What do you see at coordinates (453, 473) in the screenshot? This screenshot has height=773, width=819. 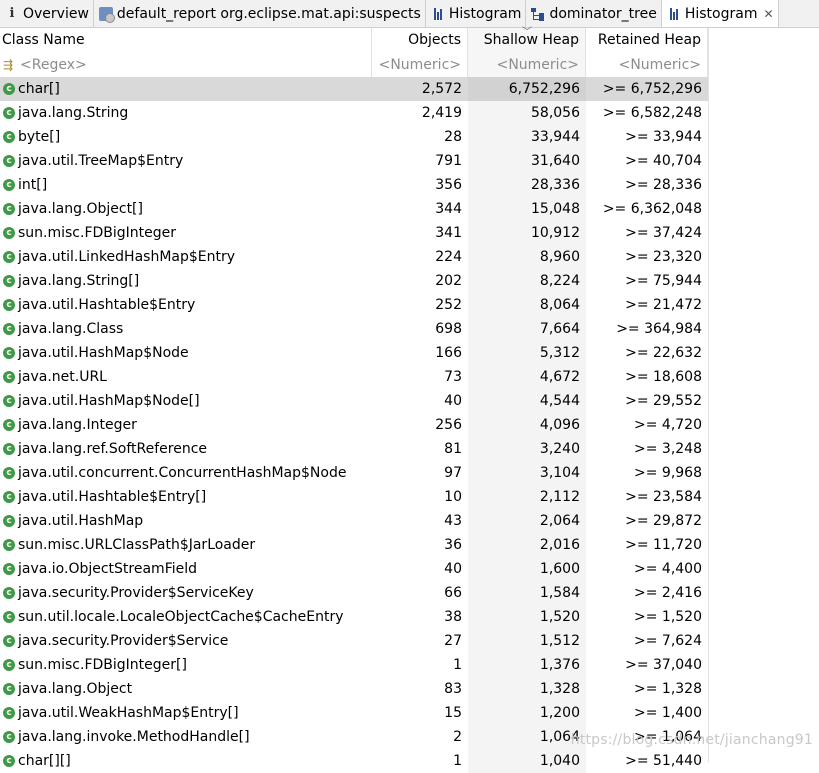 I see `objects-cell: 97` at bounding box center [453, 473].